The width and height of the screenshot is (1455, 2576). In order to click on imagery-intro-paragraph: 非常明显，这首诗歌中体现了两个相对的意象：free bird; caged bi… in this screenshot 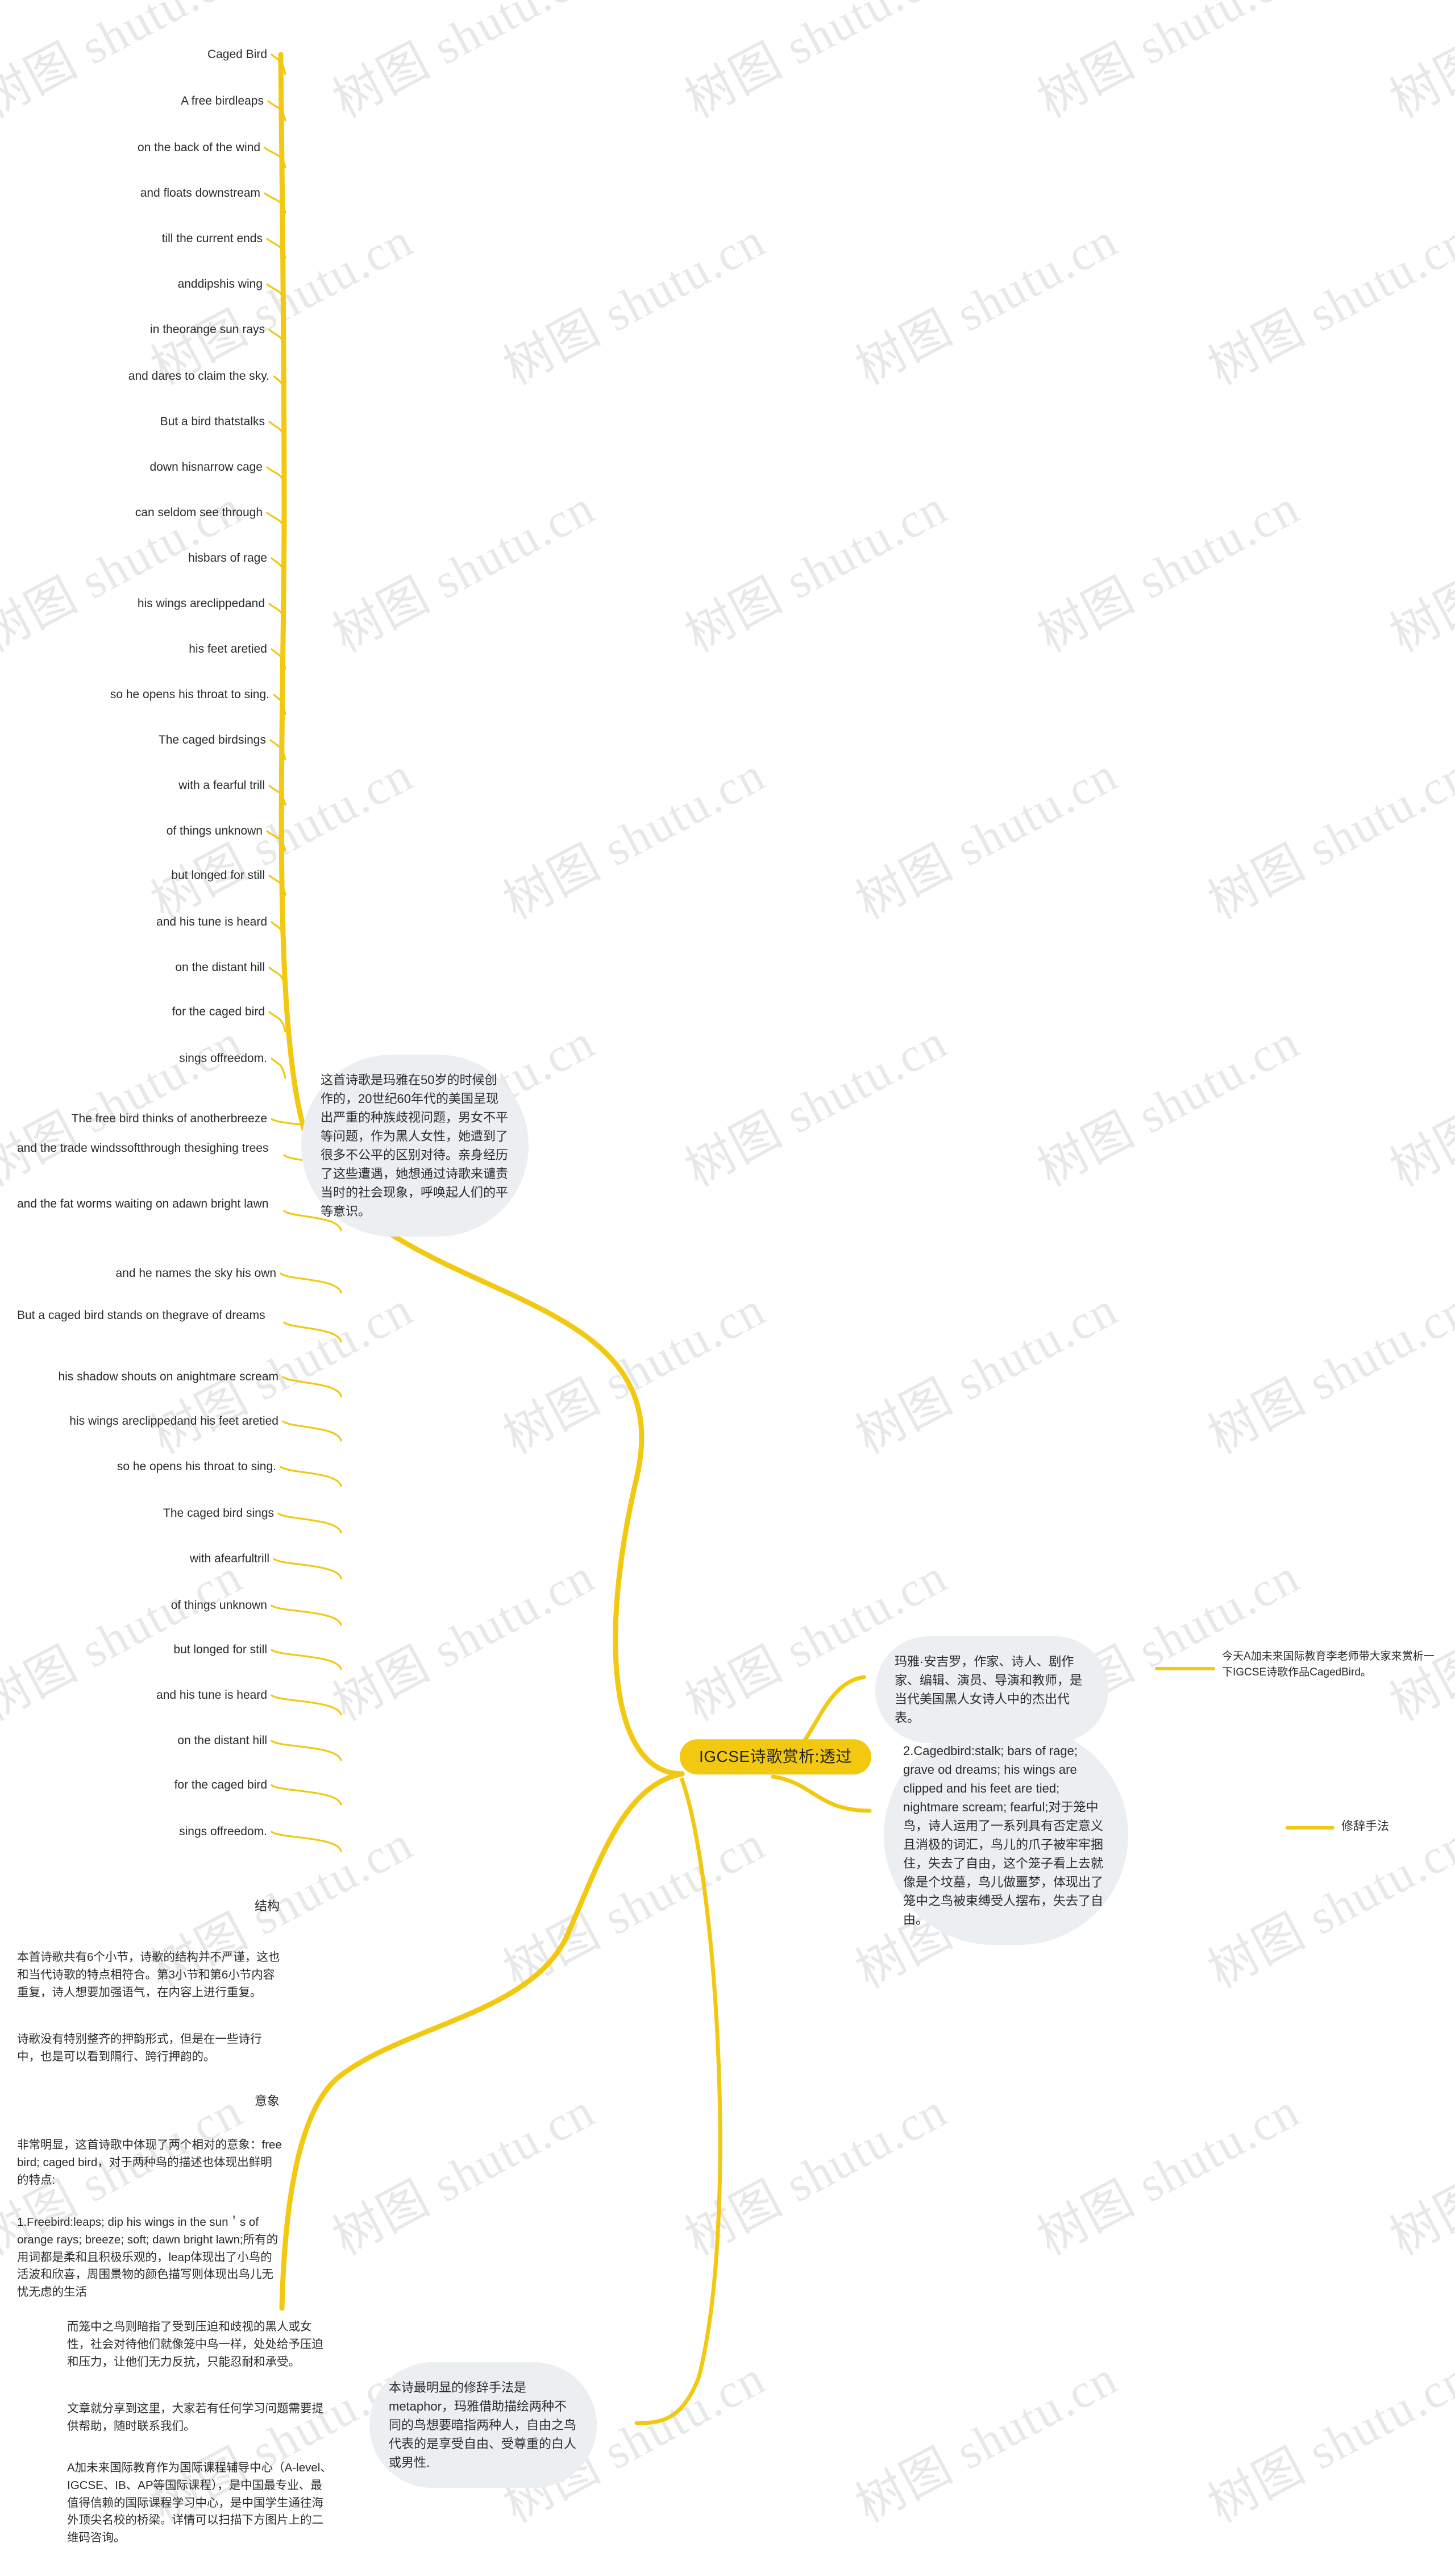, I will do `click(149, 2163)`.